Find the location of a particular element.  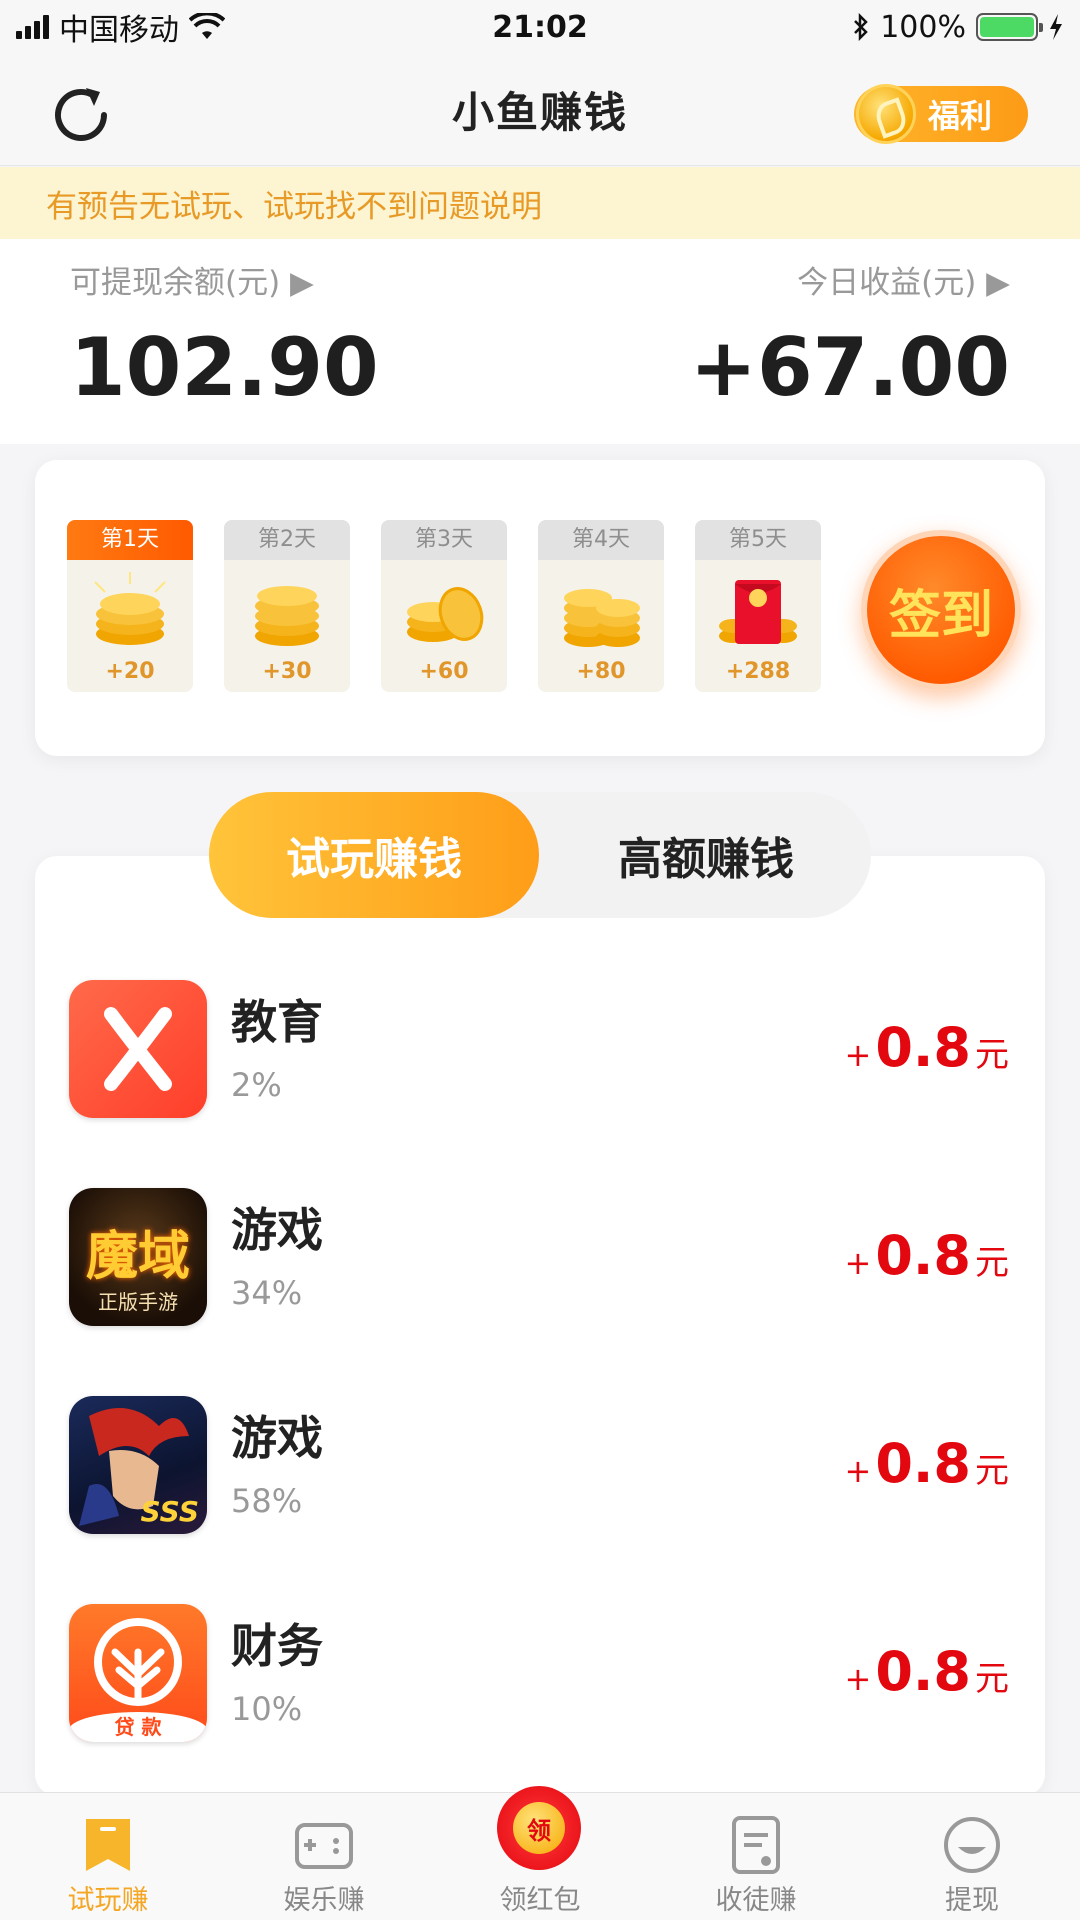

signin-button: 签到 is located at coordinates (941, 610).